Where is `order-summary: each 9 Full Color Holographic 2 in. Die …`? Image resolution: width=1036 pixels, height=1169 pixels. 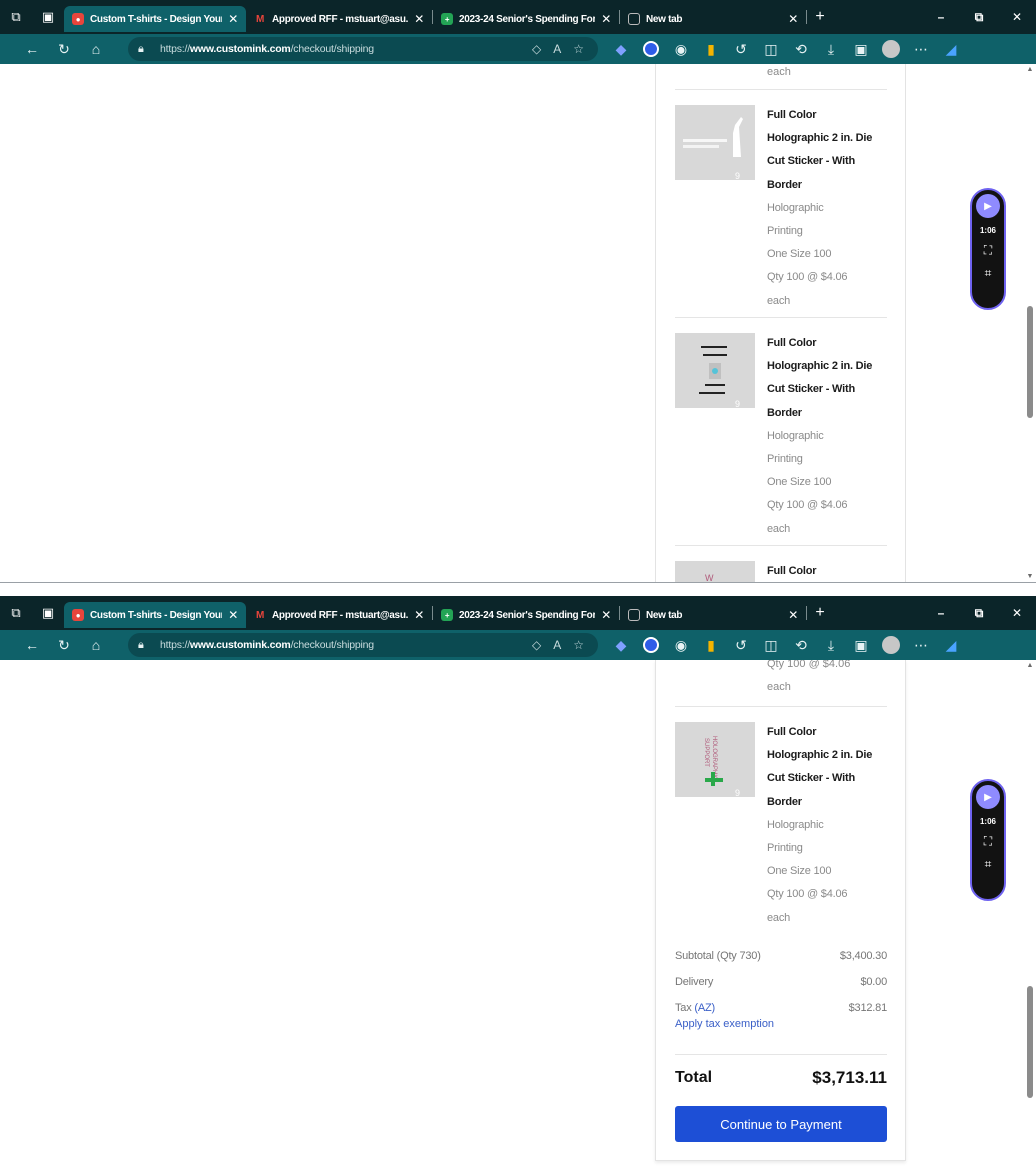
order-summary: each 9 Full Color Holographic 2 in. Die … is located at coordinates (780, 323).